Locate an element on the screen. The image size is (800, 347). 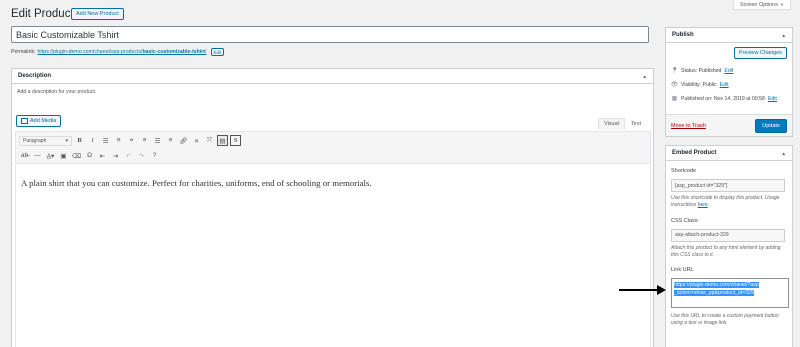
publish-box-title: Publish is located at coordinates (683, 35).